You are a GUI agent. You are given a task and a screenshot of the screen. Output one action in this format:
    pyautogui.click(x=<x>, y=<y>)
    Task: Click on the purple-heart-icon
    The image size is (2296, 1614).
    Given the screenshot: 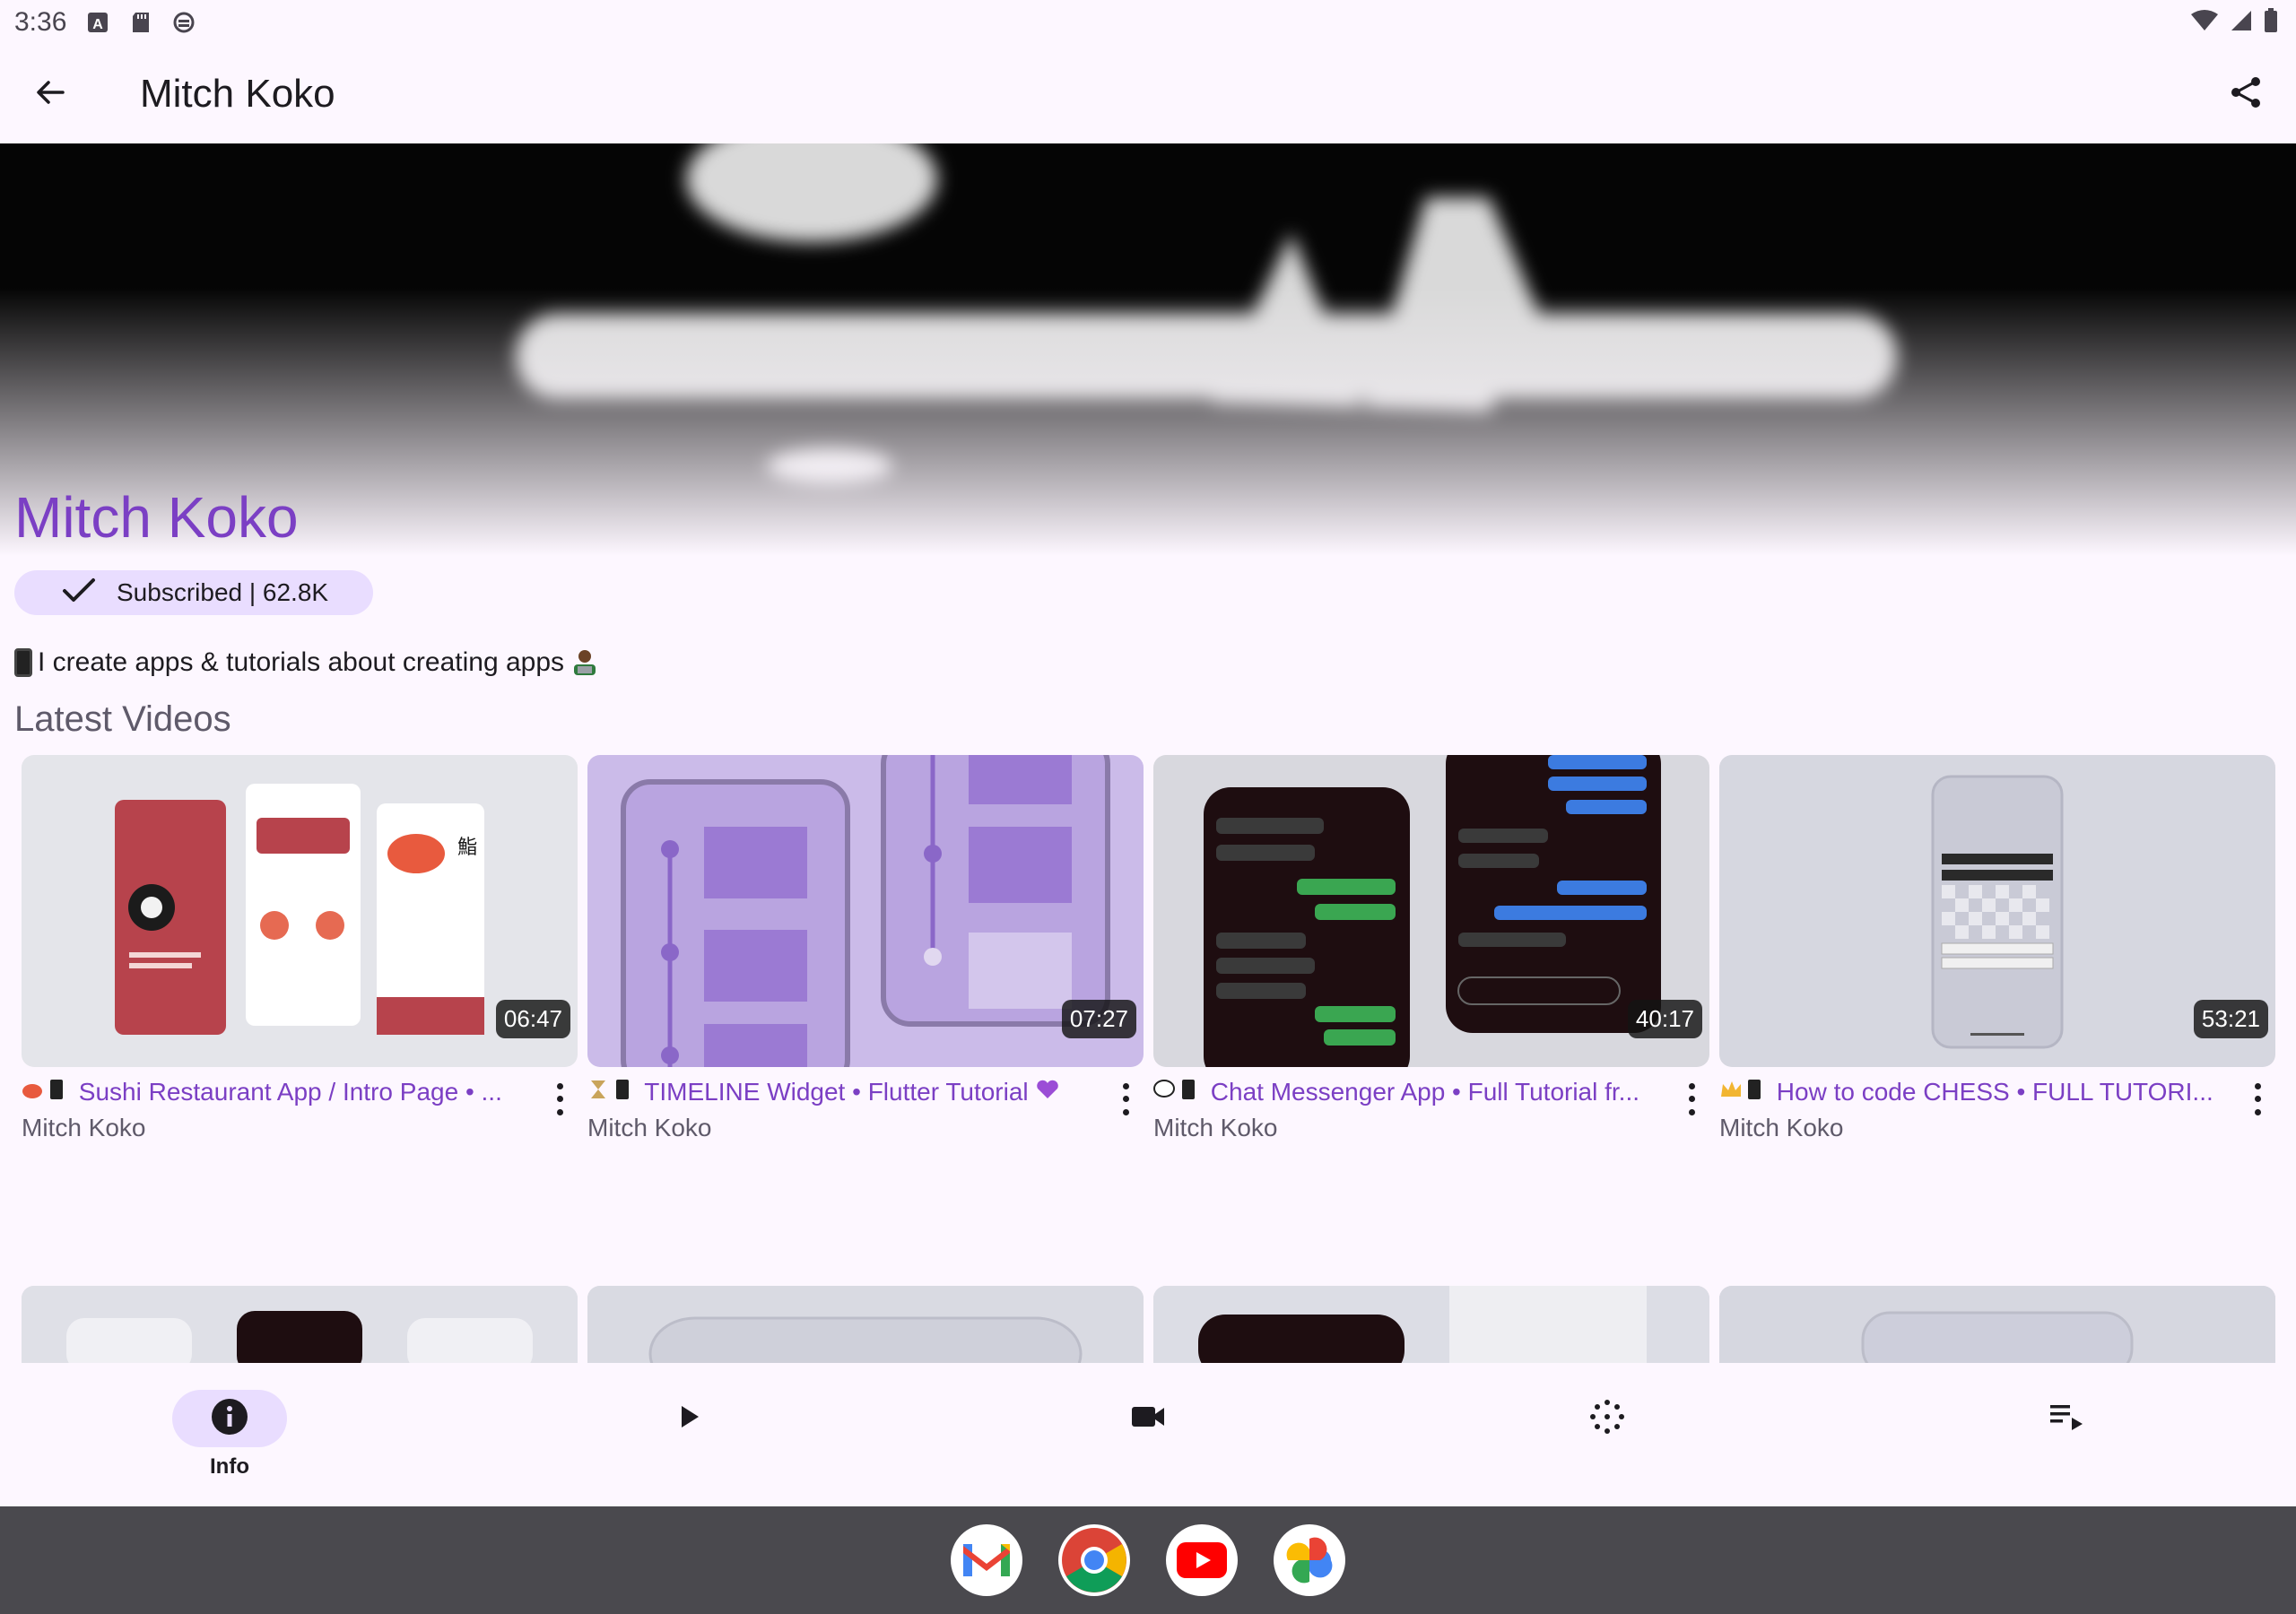 What is the action you would take?
    pyautogui.click(x=1047, y=1092)
    